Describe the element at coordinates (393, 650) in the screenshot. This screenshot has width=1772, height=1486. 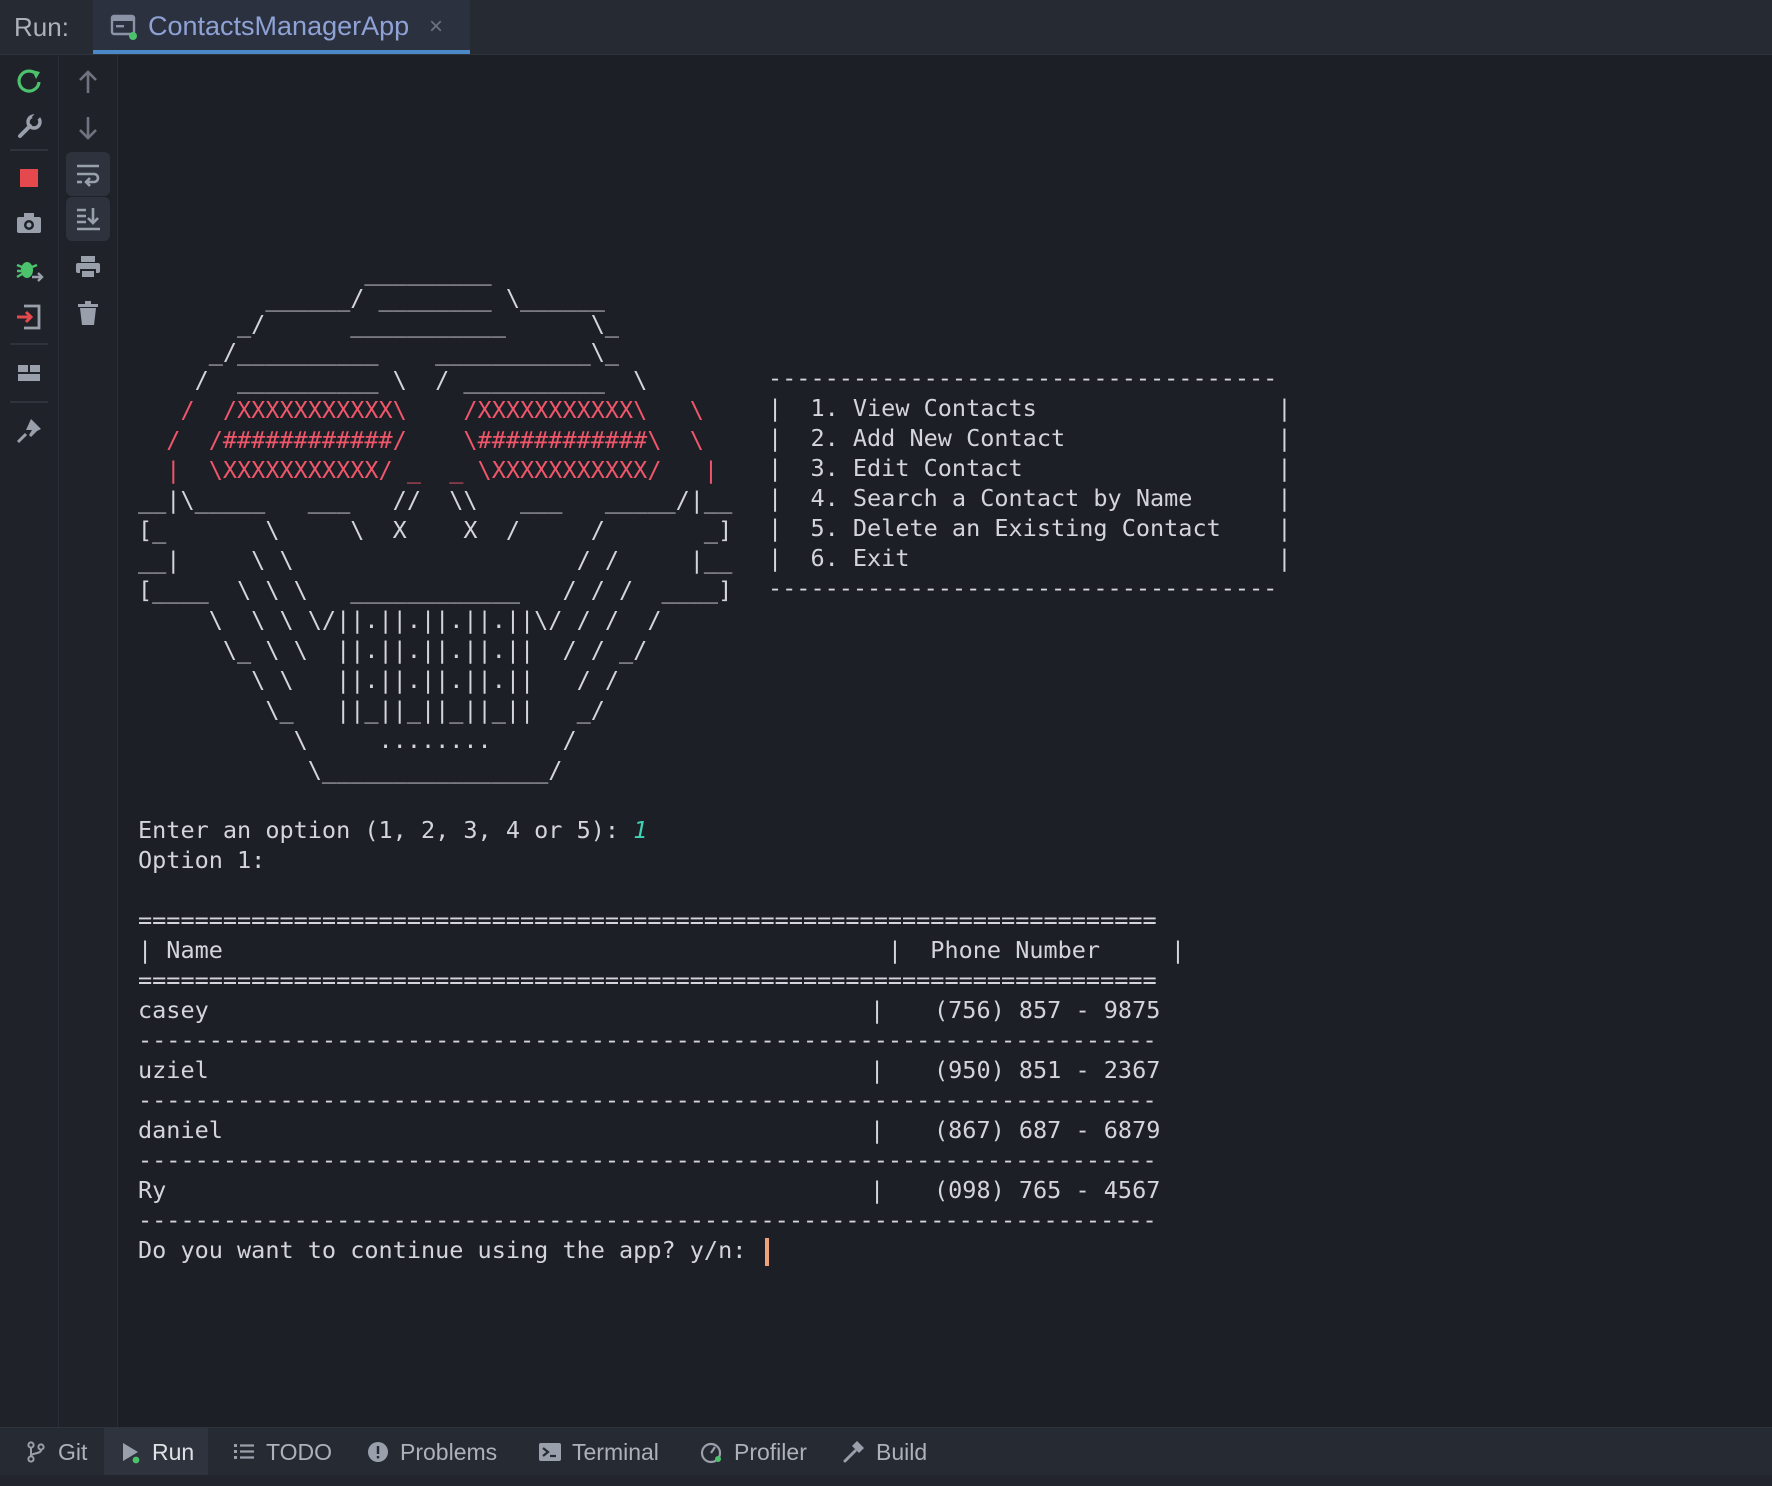
I see `ascii-art-line: \_ \ \ ||.||.||.||.|| / / _/` at that location.